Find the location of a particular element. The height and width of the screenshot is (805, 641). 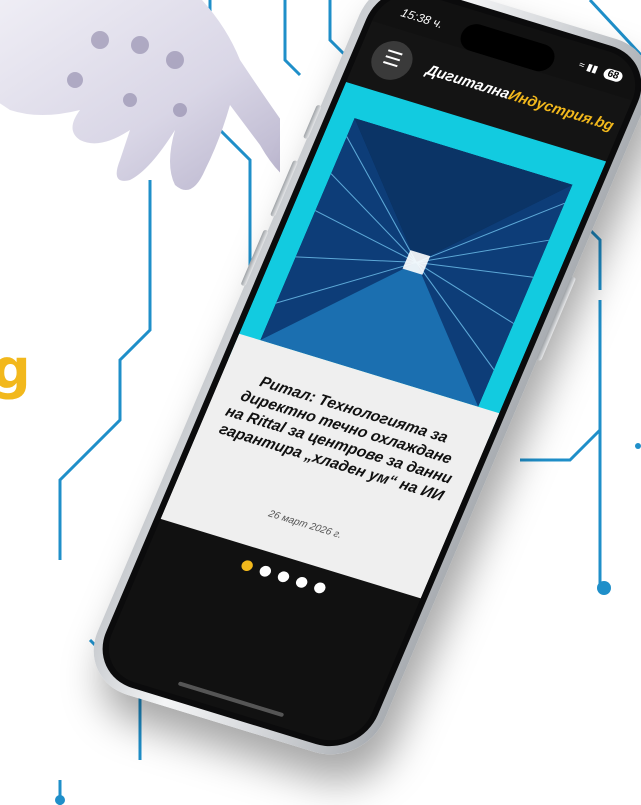

system-icons: ≈ ▮▮ 68 is located at coordinates (601, 72).